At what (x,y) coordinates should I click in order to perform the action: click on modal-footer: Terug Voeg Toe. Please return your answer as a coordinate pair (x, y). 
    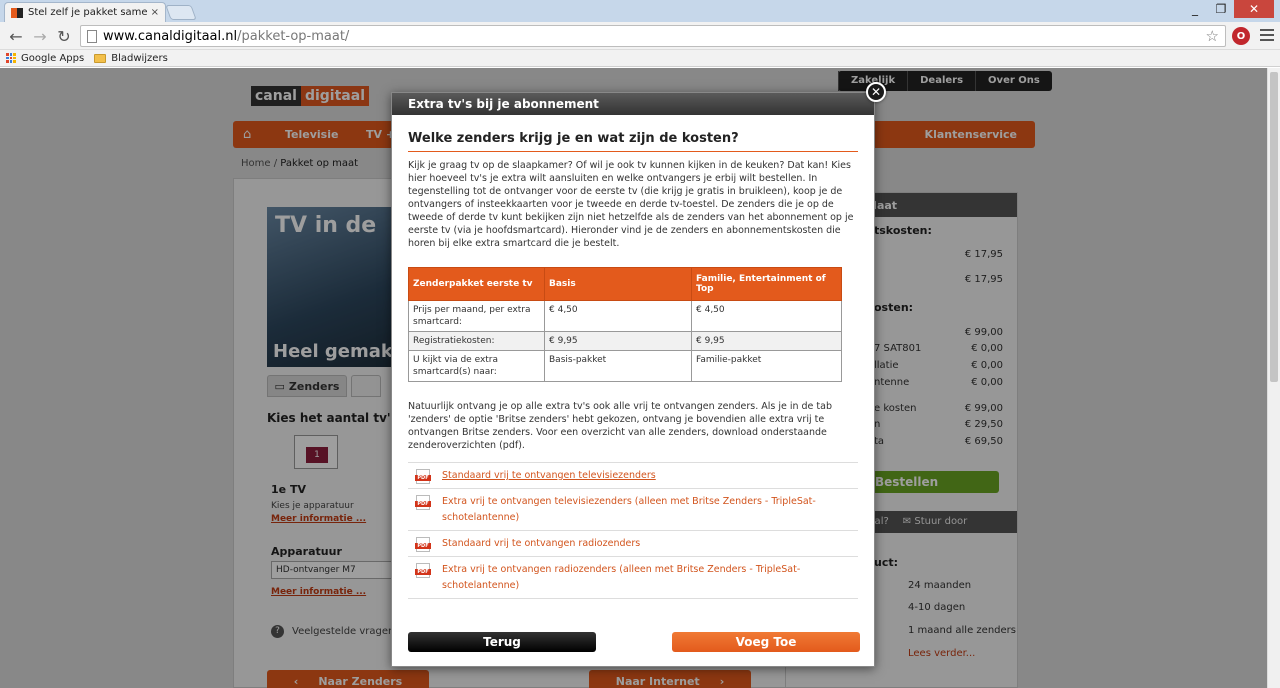
    Looking at the image, I should click on (633, 642).